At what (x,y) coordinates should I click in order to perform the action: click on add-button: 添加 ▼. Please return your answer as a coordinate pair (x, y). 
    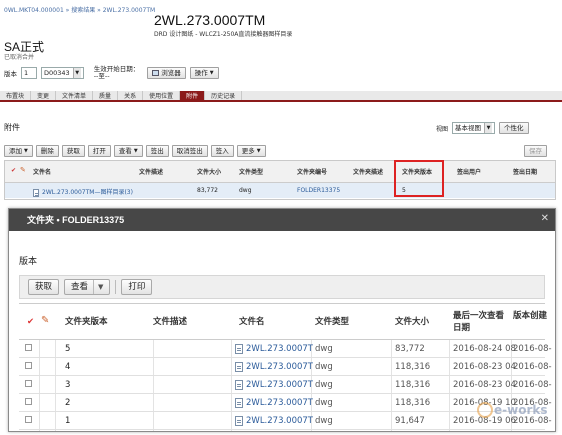
    Looking at the image, I should click on (18, 151).